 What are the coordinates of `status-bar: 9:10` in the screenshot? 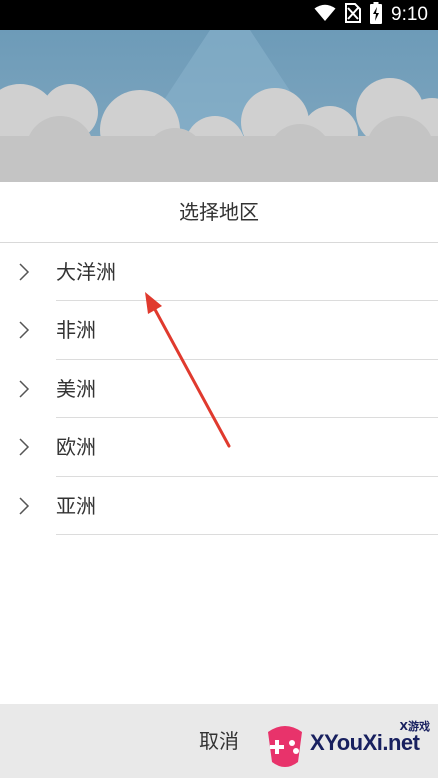 It's located at (219, 15).